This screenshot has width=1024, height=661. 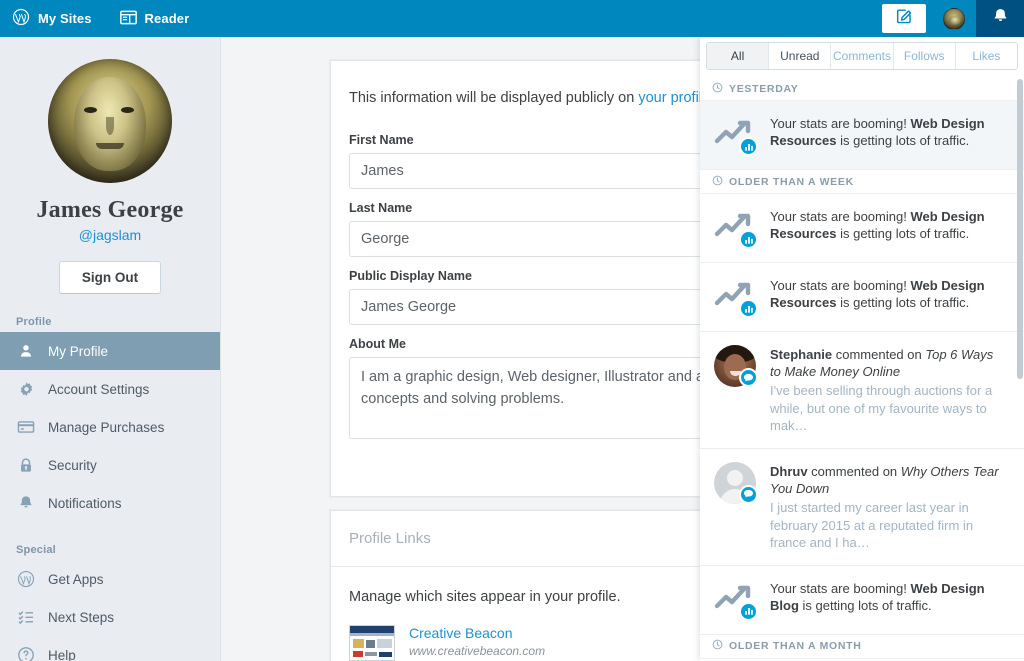 What do you see at coordinates (986, 56) in the screenshot?
I see `tab-likes: Likes` at bounding box center [986, 56].